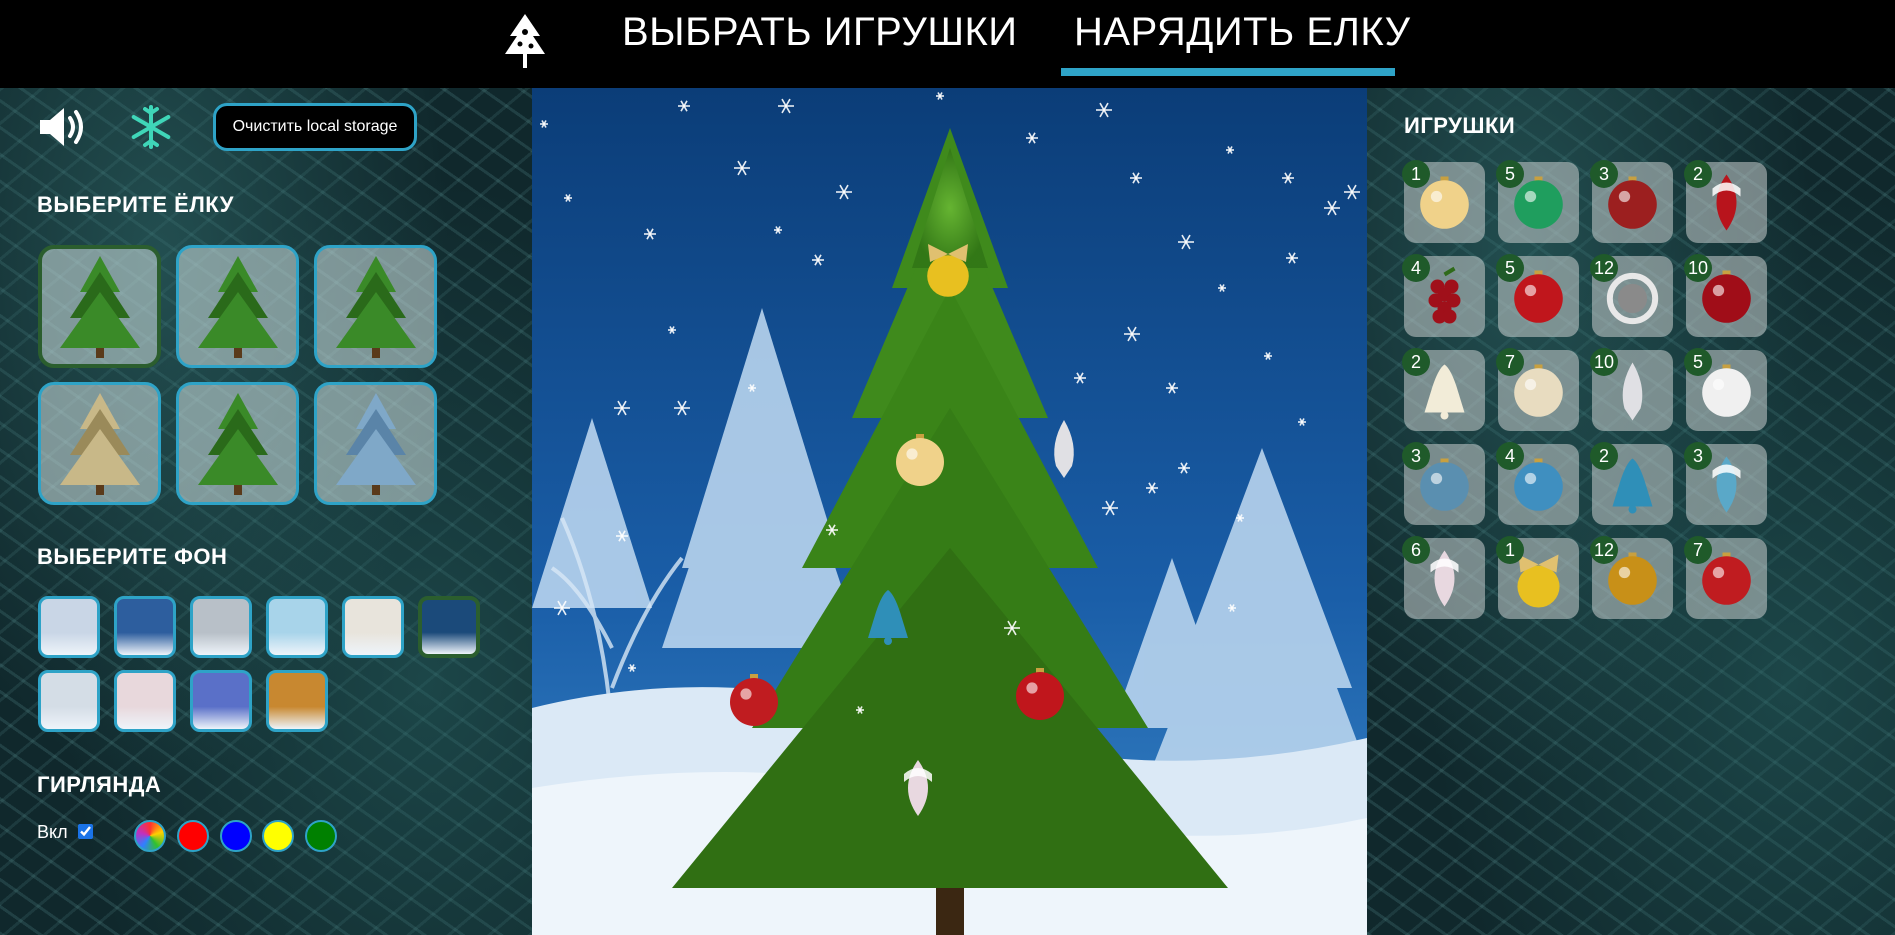 The width and height of the screenshot is (1895, 935). What do you see at coordinates (151, 127) in the screenshot?
I see `snowflake-icon` at bounding box center [151, 127].